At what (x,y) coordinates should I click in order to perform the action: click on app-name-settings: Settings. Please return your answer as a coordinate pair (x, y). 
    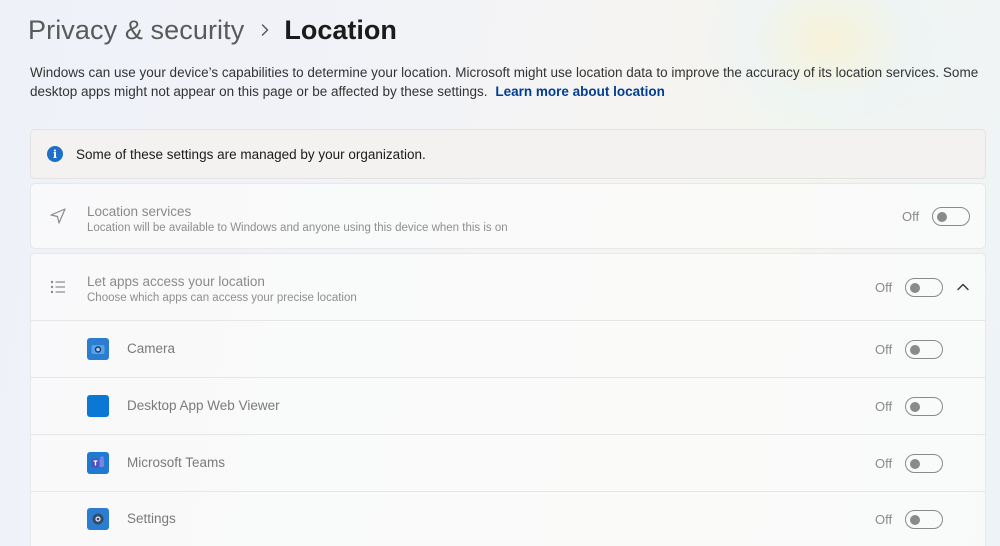
    Looking at the image, I should click on (151, 518).